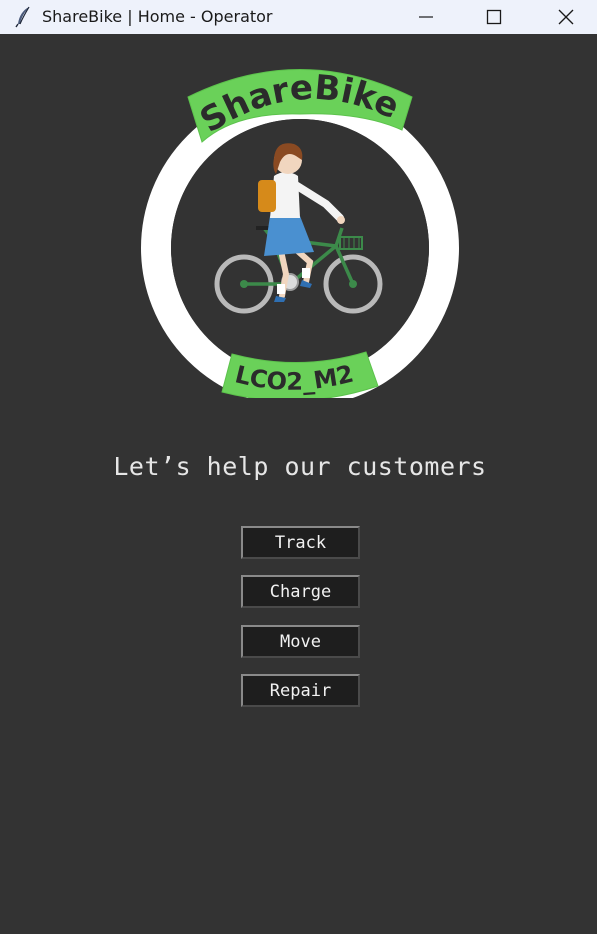  I want to click on close-icon, so click(566, 17).